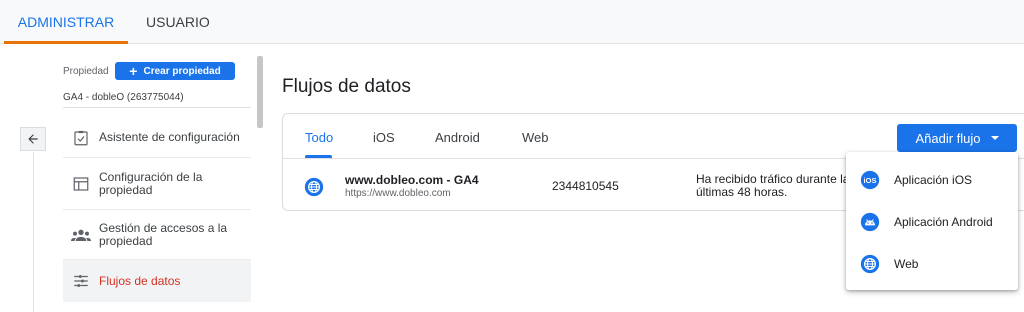  What do you see at coordinates (906, 264) in the screenshot?
I see `menu-item-label: Web` at bounding box center [906, 264].